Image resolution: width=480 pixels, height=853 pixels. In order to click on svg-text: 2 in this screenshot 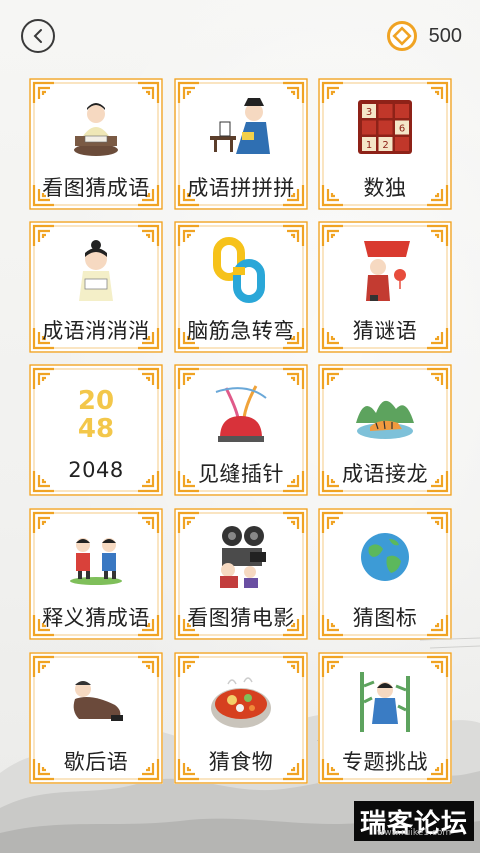, I will do `click(385, 145)`.